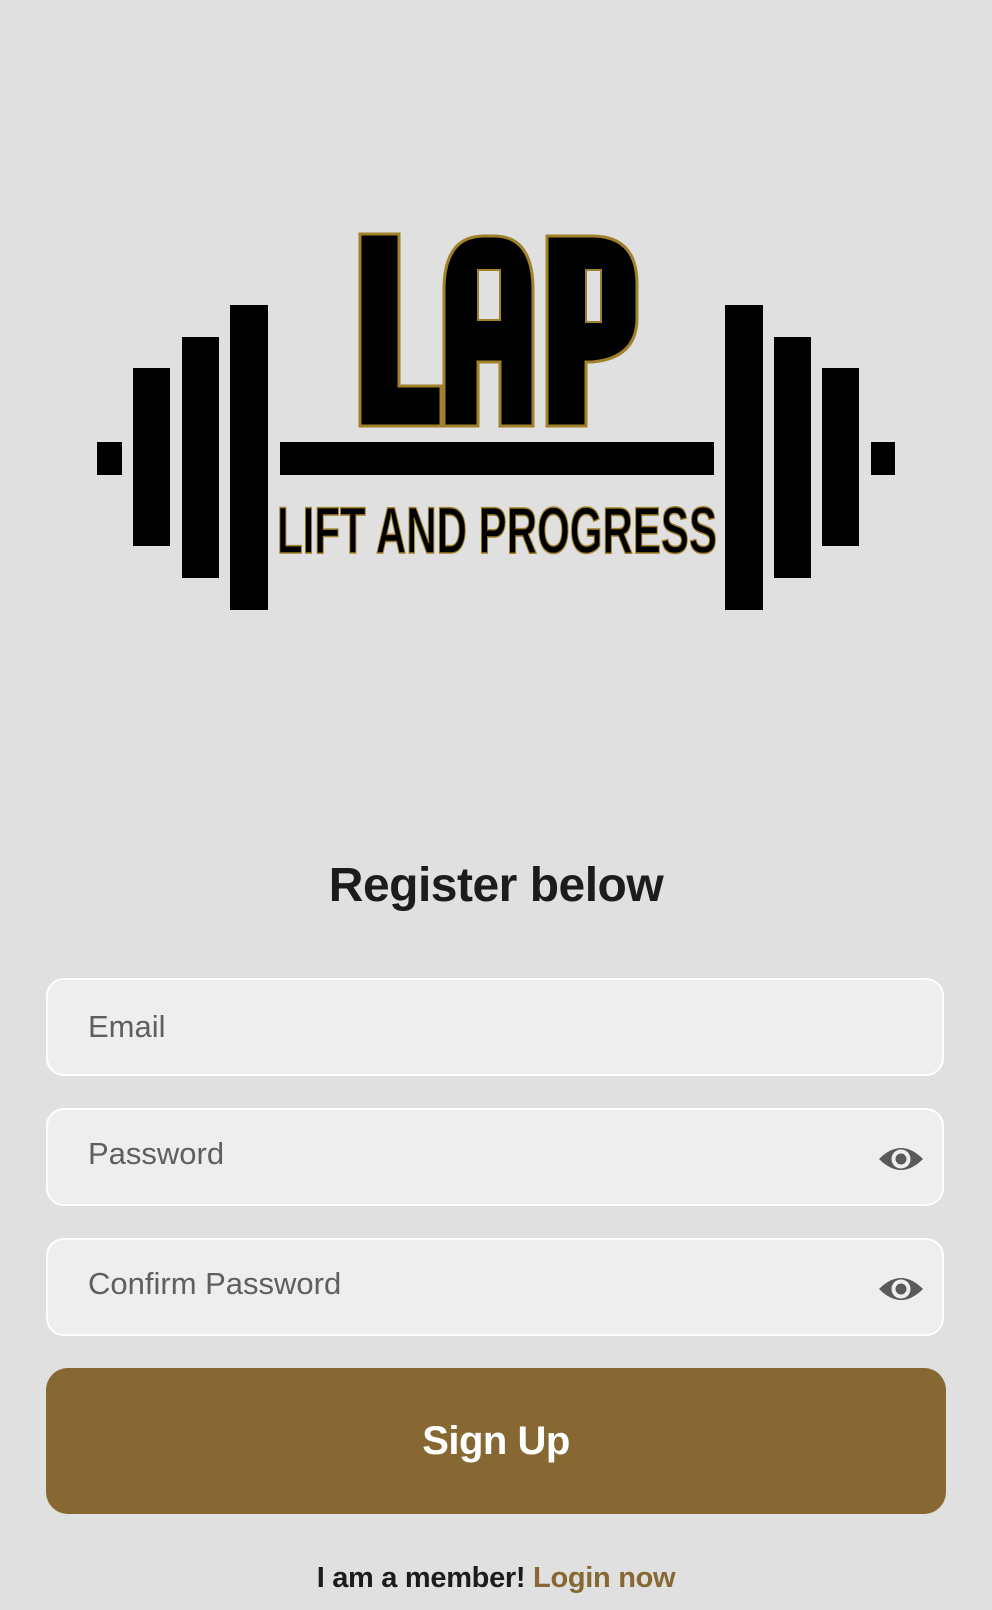 The width and height of the screenshot is (992, 1610). Describe the element at coordinates (478, 1154) in the screenshot. I see `password-field` at that location.